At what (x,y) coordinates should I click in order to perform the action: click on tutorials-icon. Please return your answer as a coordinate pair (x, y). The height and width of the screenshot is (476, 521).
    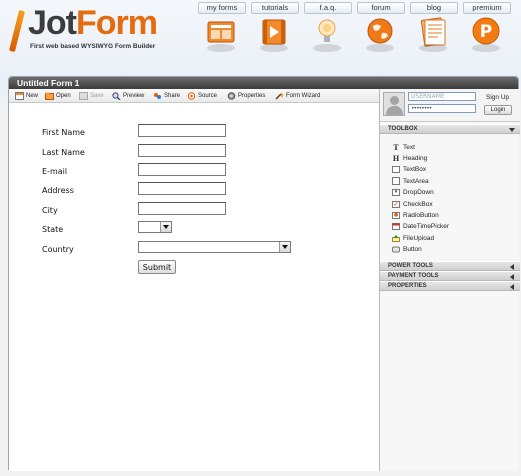
    Looking at the image, I should click on (274, 34).